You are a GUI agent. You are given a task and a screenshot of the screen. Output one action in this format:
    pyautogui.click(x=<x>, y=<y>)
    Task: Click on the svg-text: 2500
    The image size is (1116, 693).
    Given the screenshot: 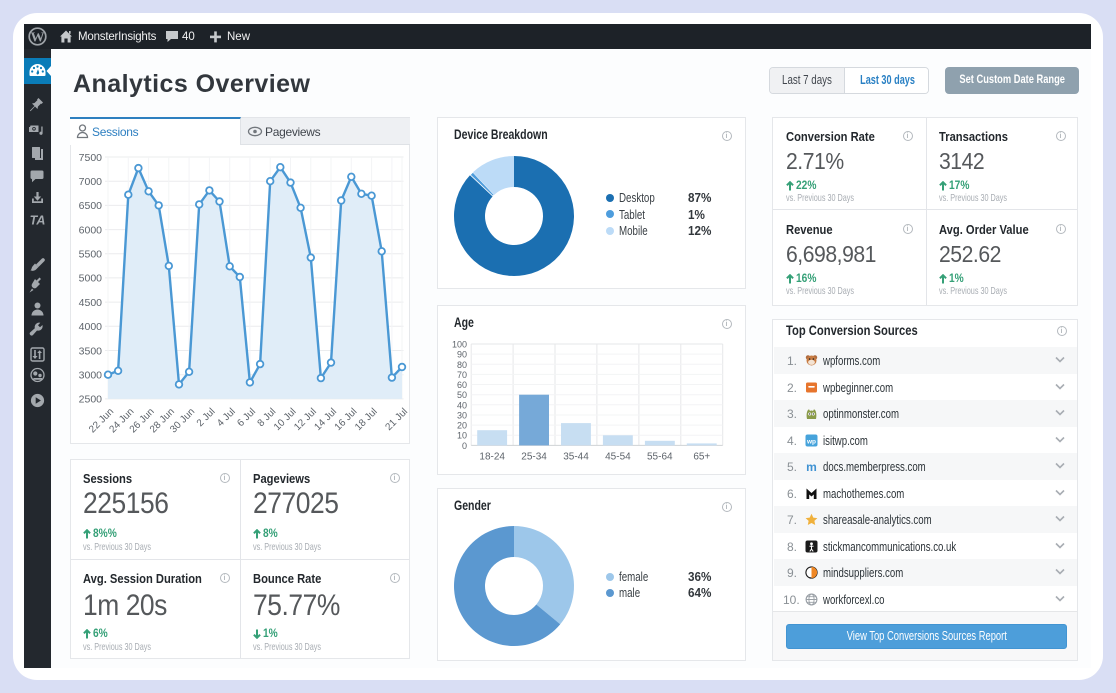 What is the action you would take?
    pyautogui.click(x=91, y=400)
    